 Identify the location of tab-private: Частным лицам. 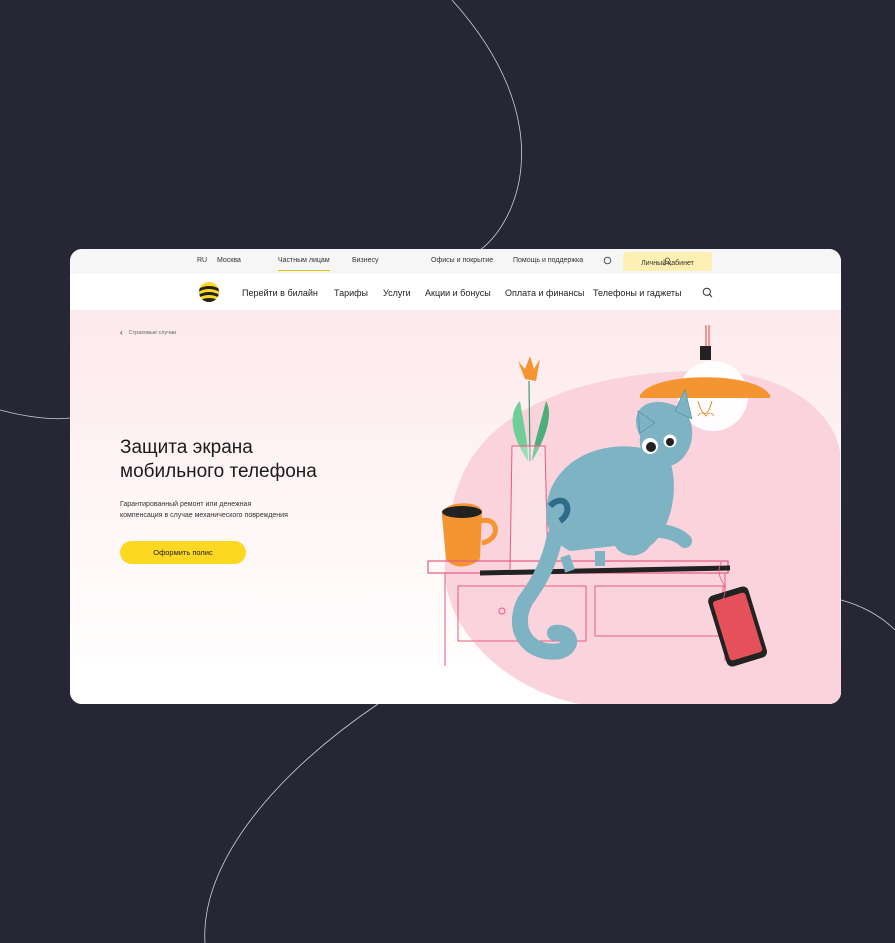
(304, 264).